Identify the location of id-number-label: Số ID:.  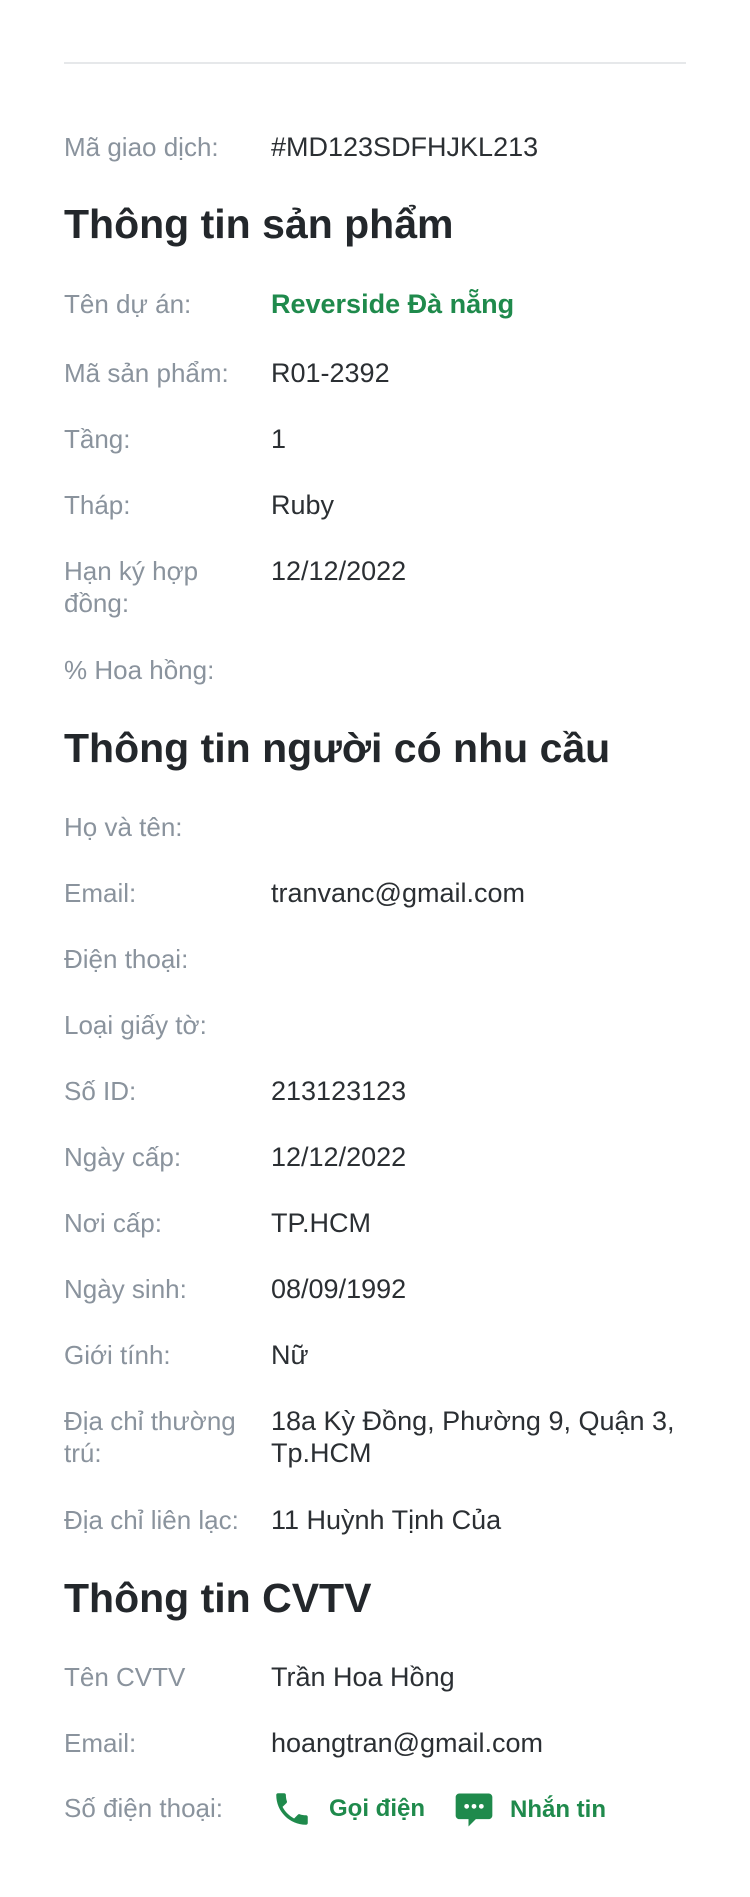
(100, 1091).